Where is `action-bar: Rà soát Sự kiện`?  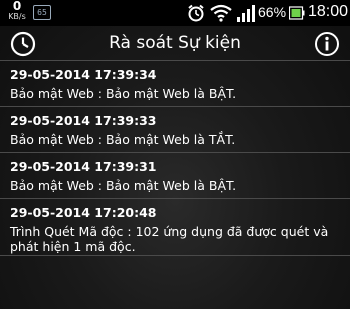
action-bar: Rà soát Sự kiện is located at coordinates (175, 43).